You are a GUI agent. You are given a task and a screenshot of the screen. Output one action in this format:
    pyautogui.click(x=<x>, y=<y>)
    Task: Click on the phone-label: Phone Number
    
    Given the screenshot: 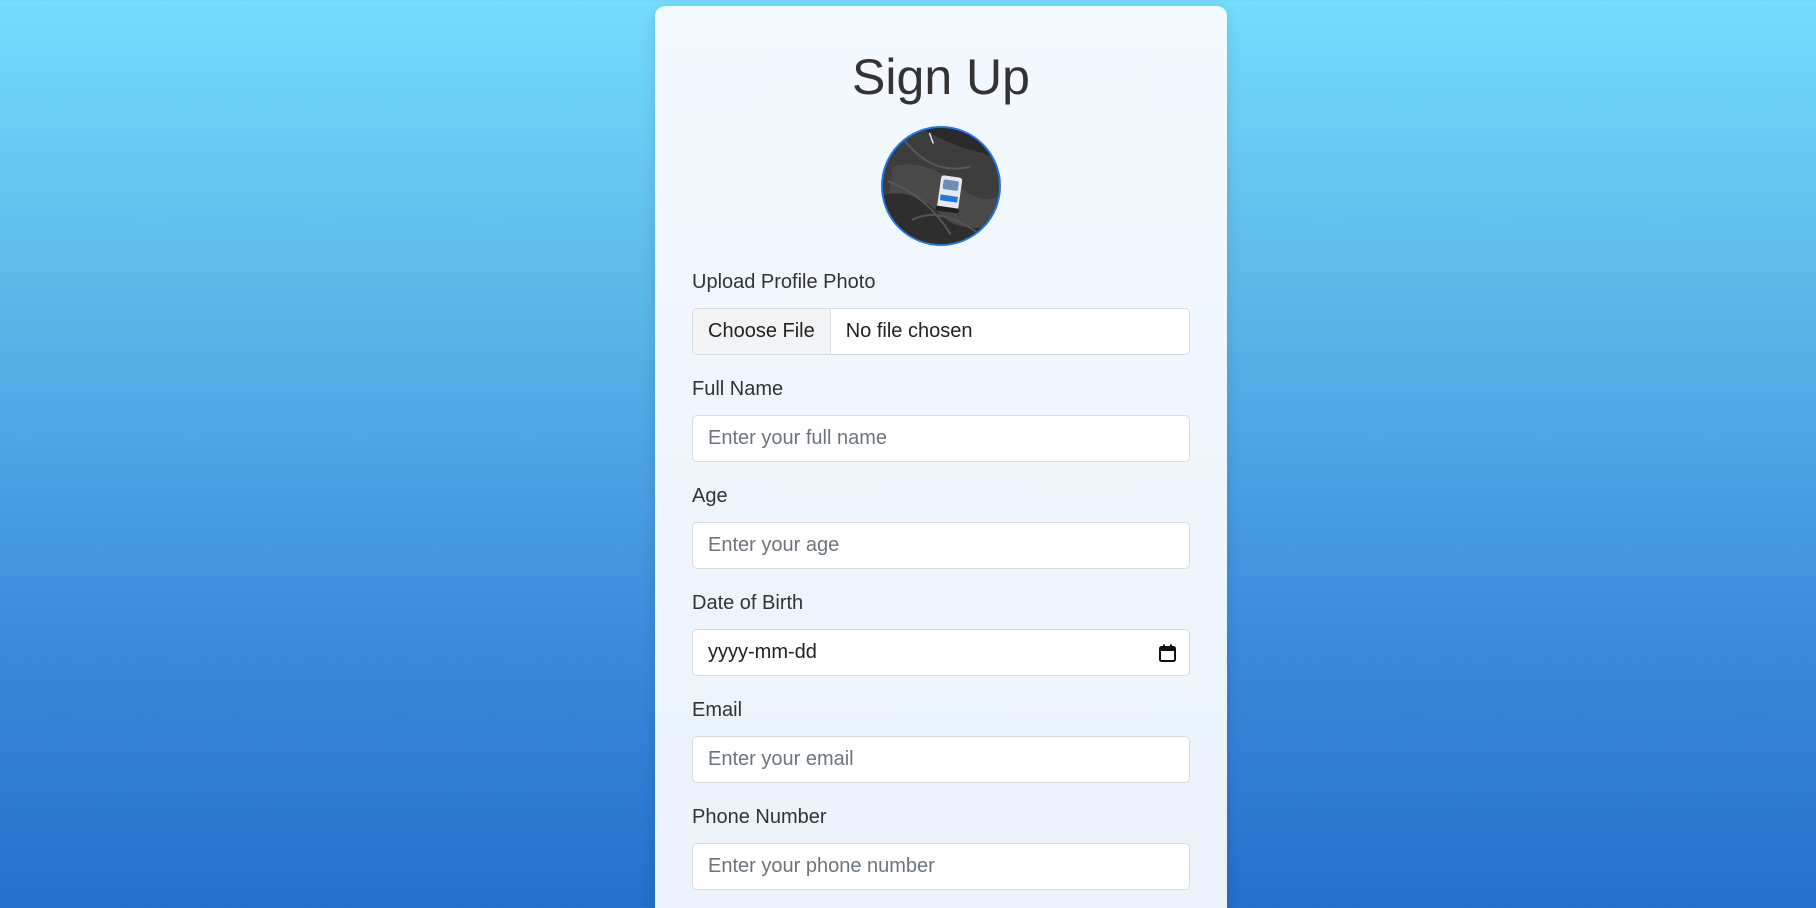 What is the action you would take?
    pyautogui.click(x=759, y=817)
    